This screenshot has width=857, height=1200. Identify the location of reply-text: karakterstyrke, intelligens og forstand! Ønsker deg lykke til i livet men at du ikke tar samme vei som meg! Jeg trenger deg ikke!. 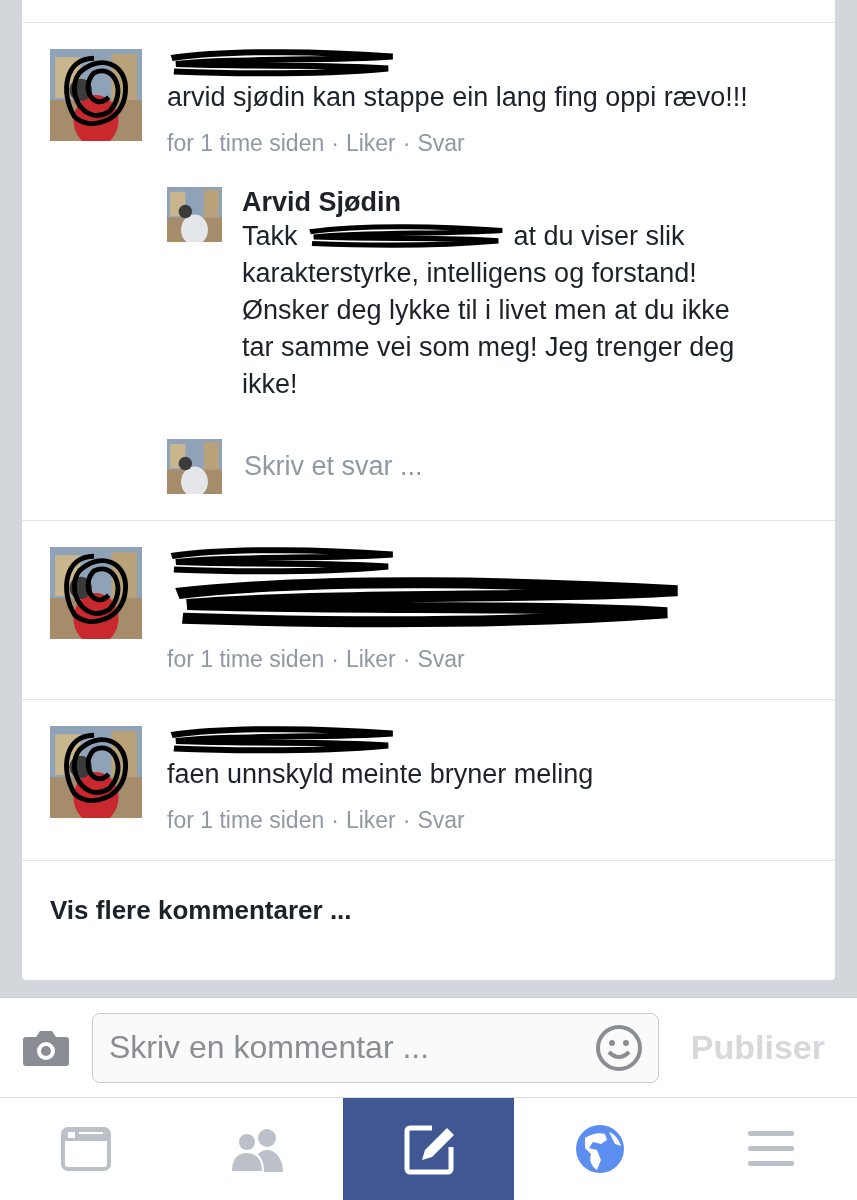
(489, 329).